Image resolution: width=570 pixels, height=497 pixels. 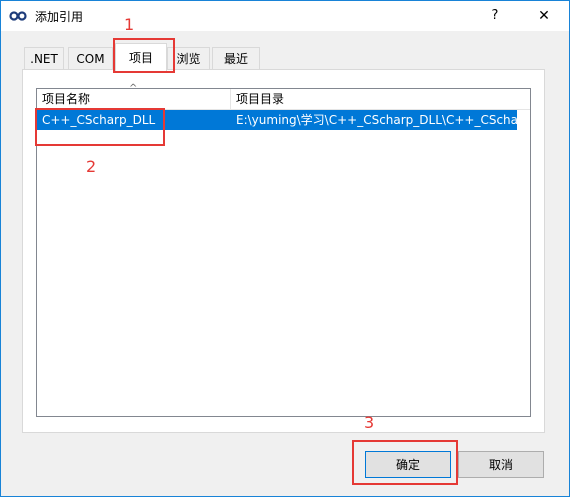 What do you see at coordinates (260, 99) in the screenshot?
I see `column-header-label: 项目目录` at bounding box center [260, 99].